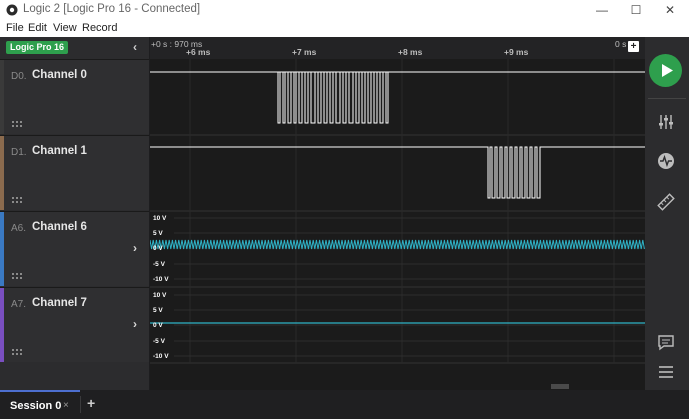 Image resolution: width=689 pixels, height=419 pixels. I want to click on add-session-button: +, so click(91, 403).